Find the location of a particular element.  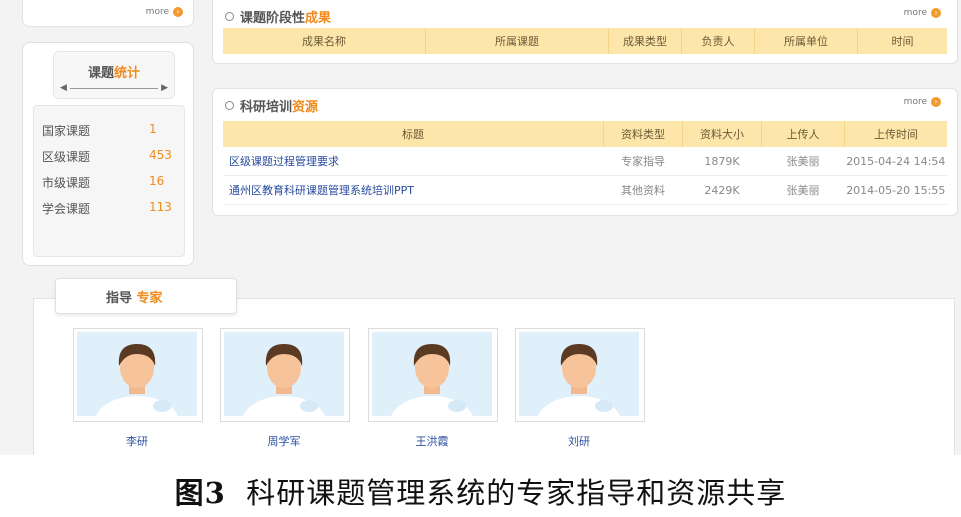

stat-label: 市级课题 is located at coordinates (66, 183).